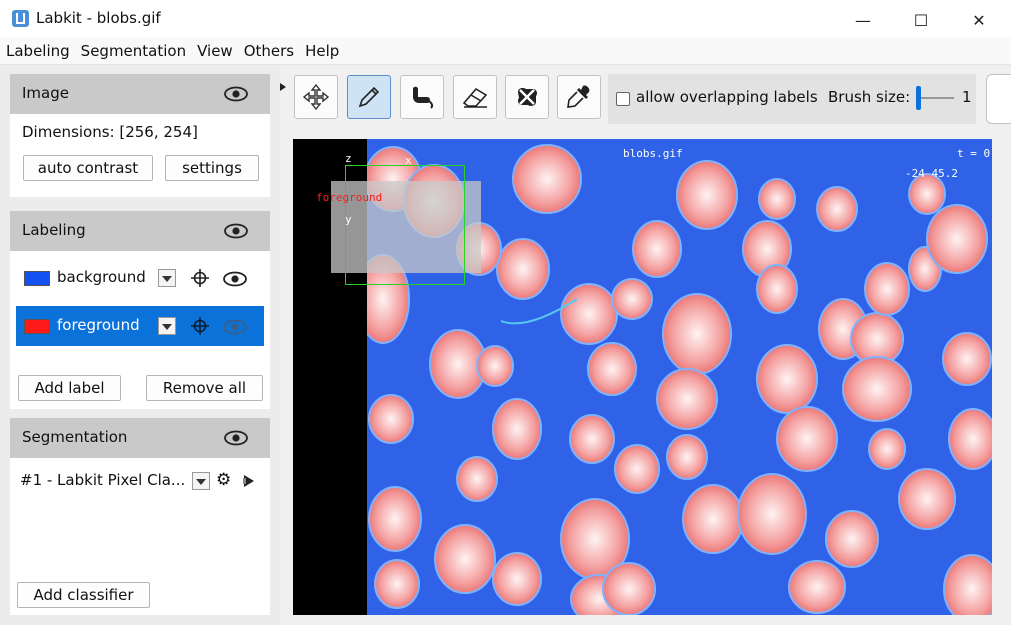  I want to click on axis-y-label: y, so click(348, 219).